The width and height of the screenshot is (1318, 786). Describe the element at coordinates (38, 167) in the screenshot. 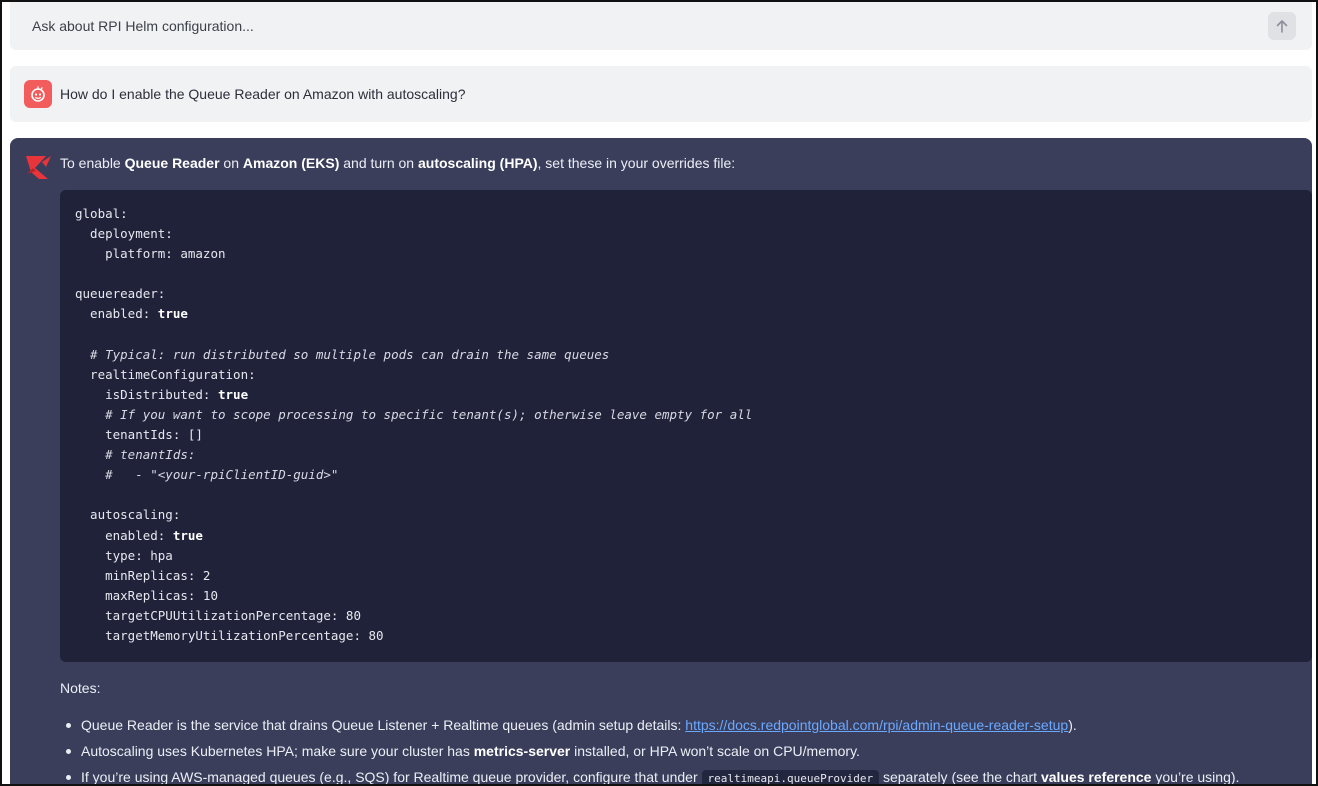

I see `redpoint-logo-icon` at that location.